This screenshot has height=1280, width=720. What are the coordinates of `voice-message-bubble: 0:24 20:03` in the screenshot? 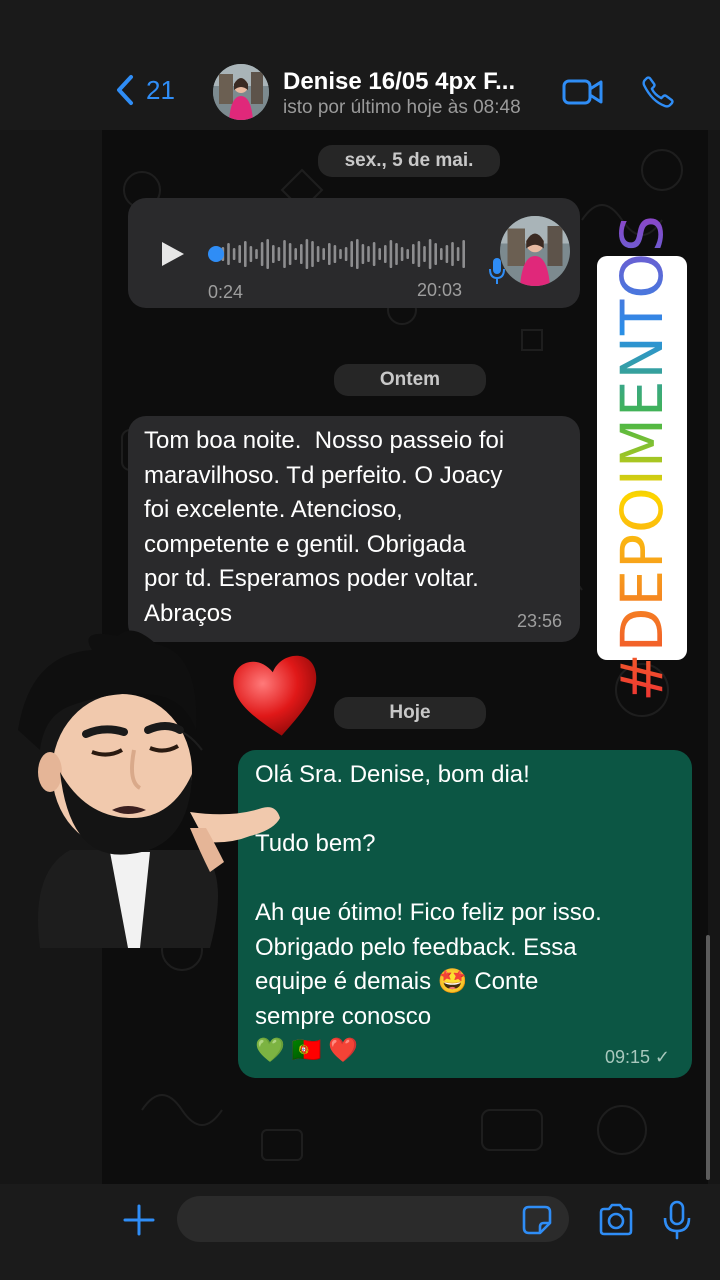 It's located at (354, 253).